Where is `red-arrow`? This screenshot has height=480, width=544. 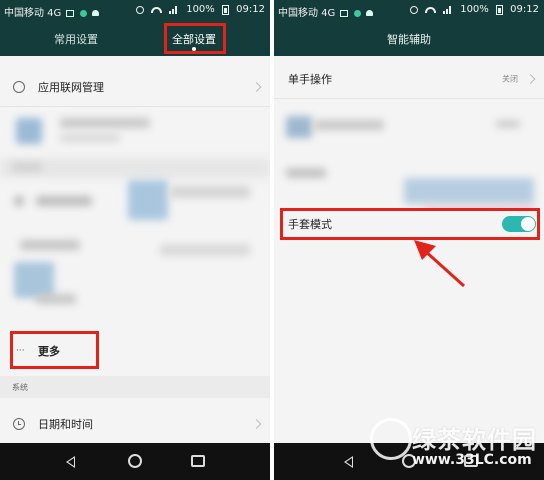 red-arrow is located at coordinates (440, 264).